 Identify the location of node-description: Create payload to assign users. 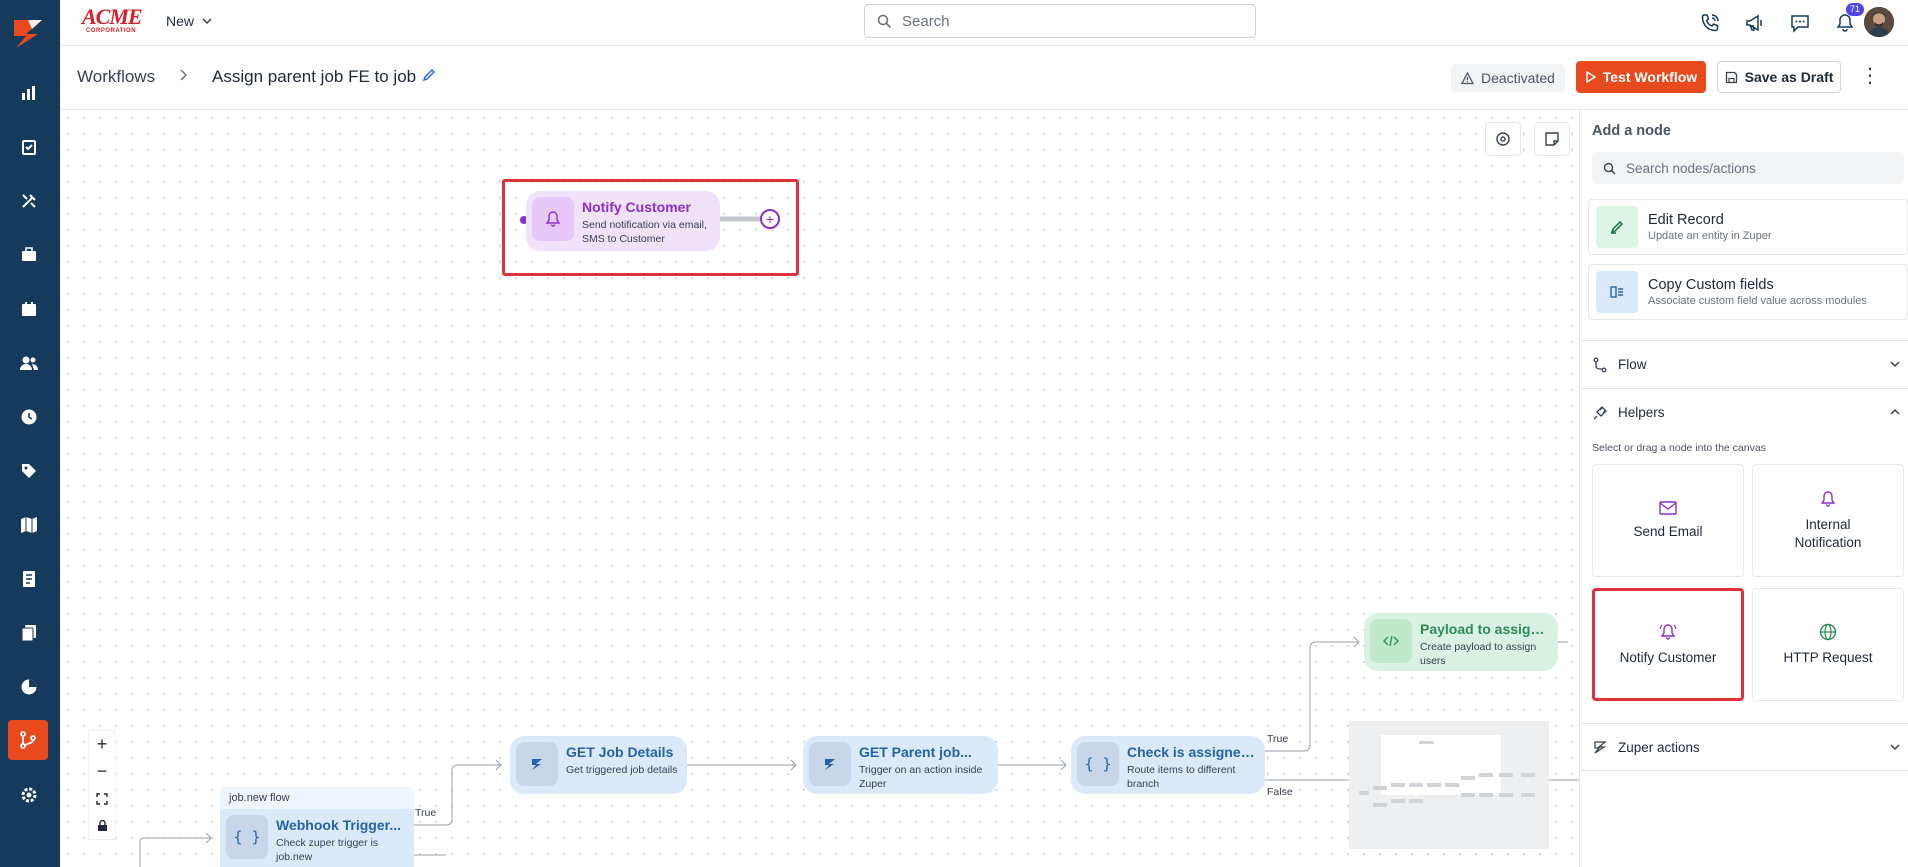
(1478, 654).